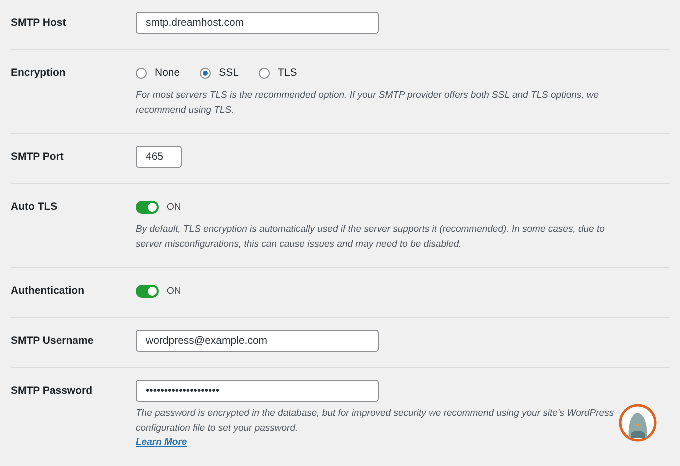 Image resolution: width=680 pixels, height=466 pixels. What do you see at coordinates (48, 291) in the screenshot?
I see `field-label: Authentication` at bounding box center [48, 291].